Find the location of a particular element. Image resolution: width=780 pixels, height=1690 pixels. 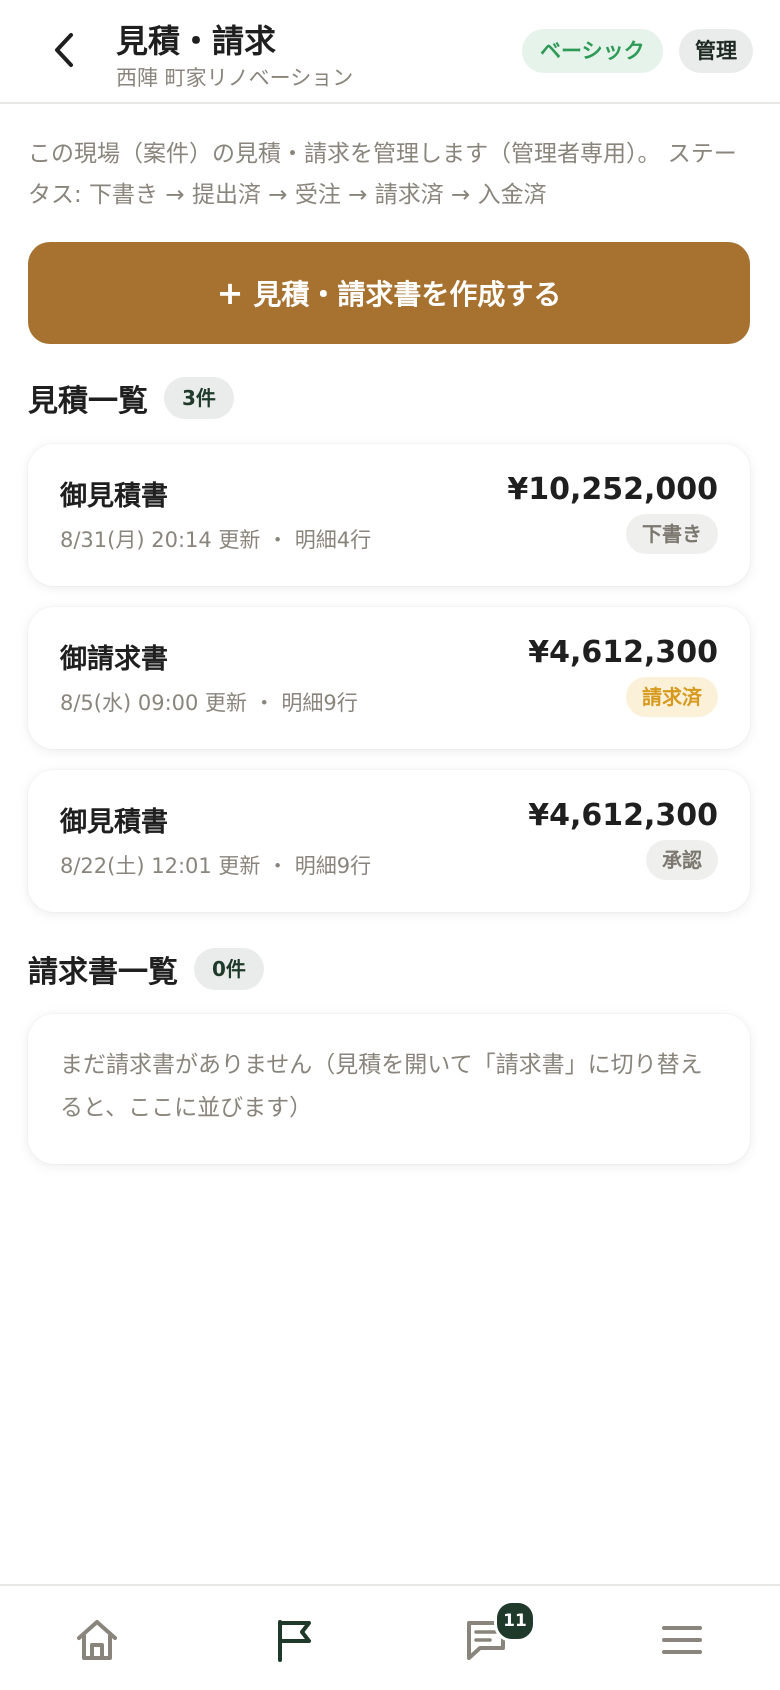

nav-projects is located at coordinates (294, 1640).